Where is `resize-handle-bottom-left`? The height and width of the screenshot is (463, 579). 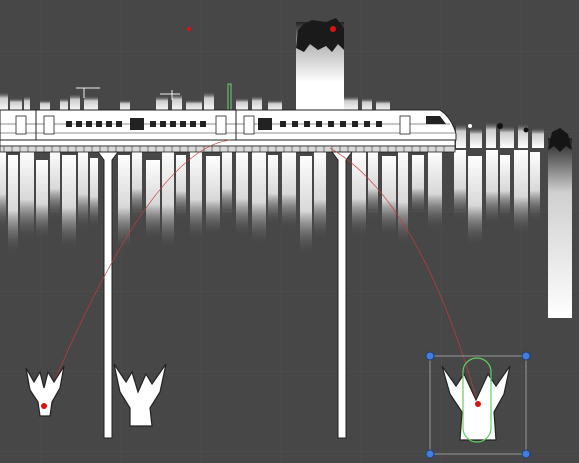
resize-handle-bottom-left is located at coordinates (430, 454).